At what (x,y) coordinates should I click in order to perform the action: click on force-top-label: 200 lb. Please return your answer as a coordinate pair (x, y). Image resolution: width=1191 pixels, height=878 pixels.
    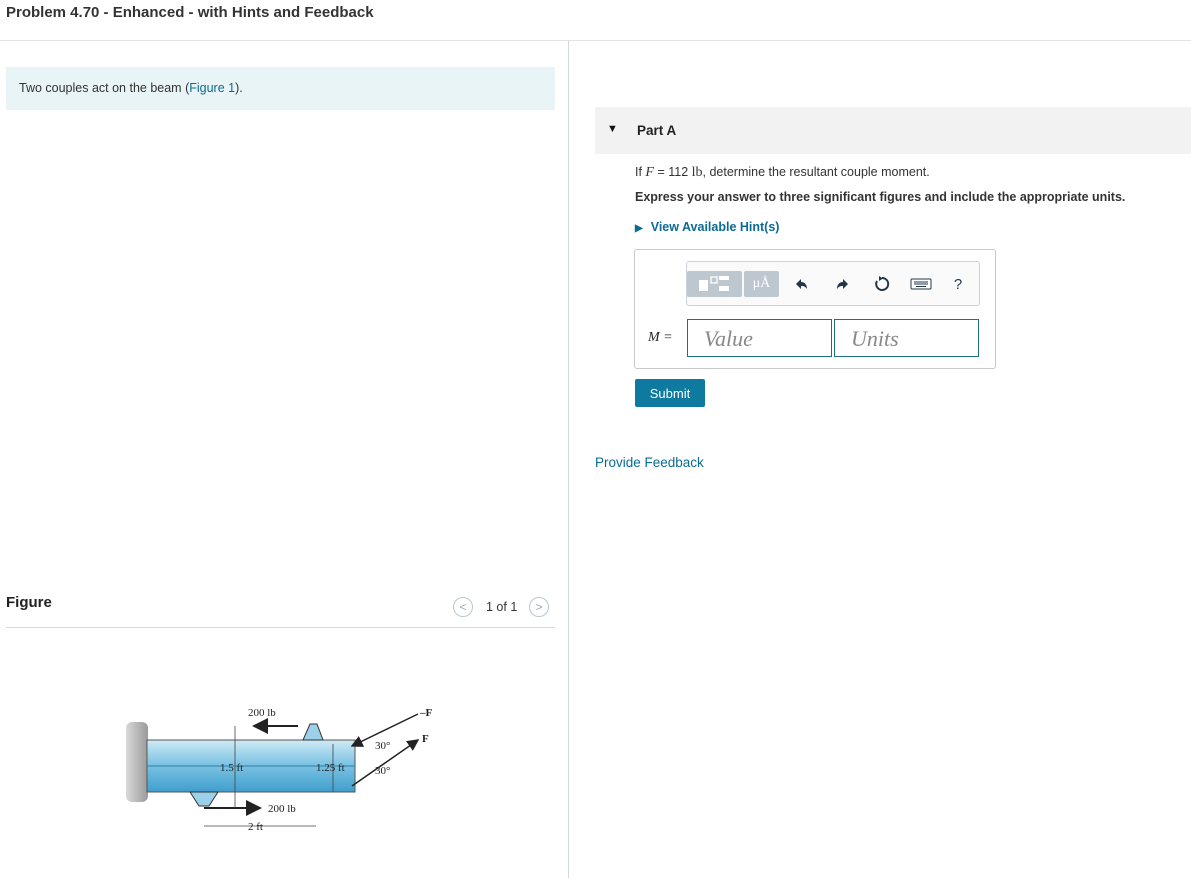
    Looking at the image, I should click on (262, 713).